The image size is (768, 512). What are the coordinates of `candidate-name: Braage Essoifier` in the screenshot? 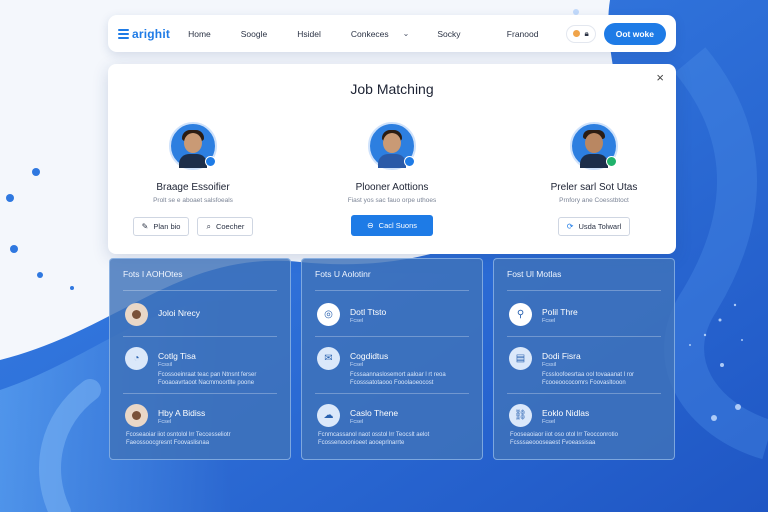 It's located at (193, 187).